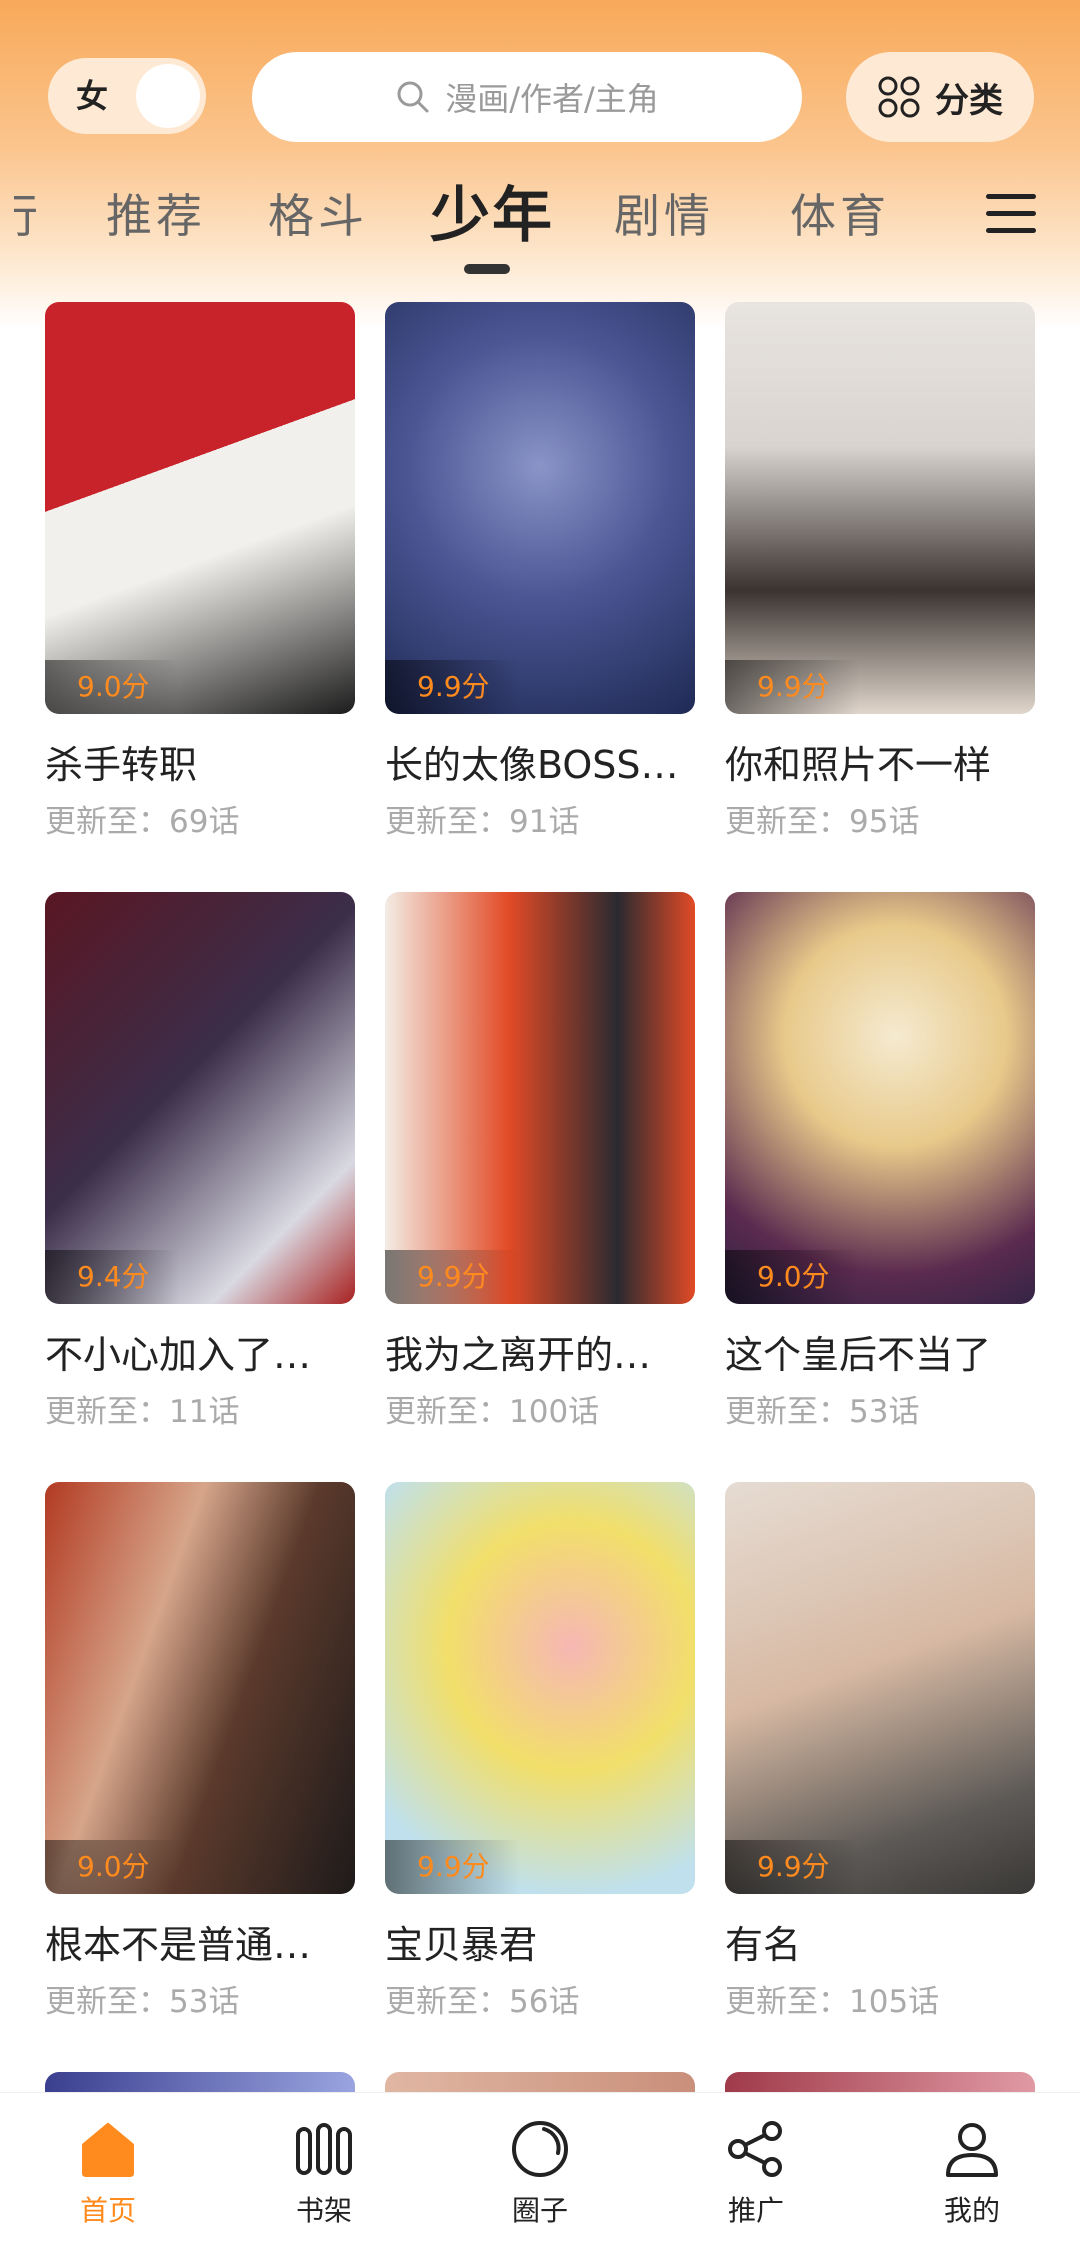 The width and height of the screenshot is (1080, 2262). What do you see at coordinates (127, 96) in the screenshot?
I see `gender-toggle: 女` at bounding box center [127, 96].